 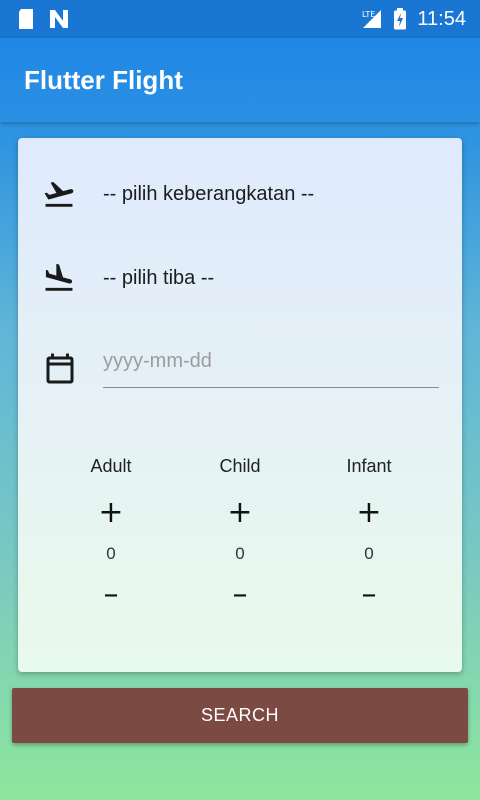 I want to click on notification-n-icon, so click(x=59, y=19).